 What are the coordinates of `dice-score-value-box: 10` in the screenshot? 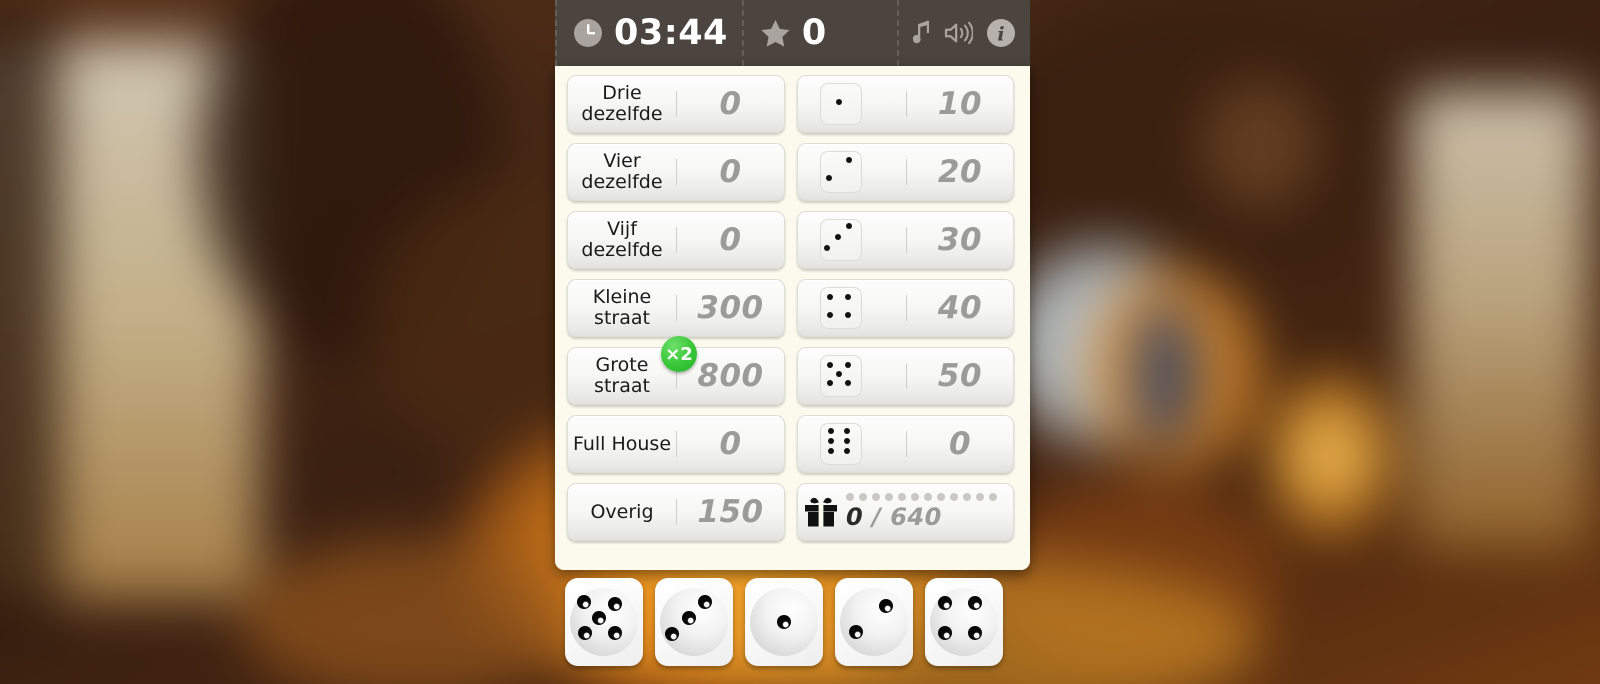 It's located at (960, 104).